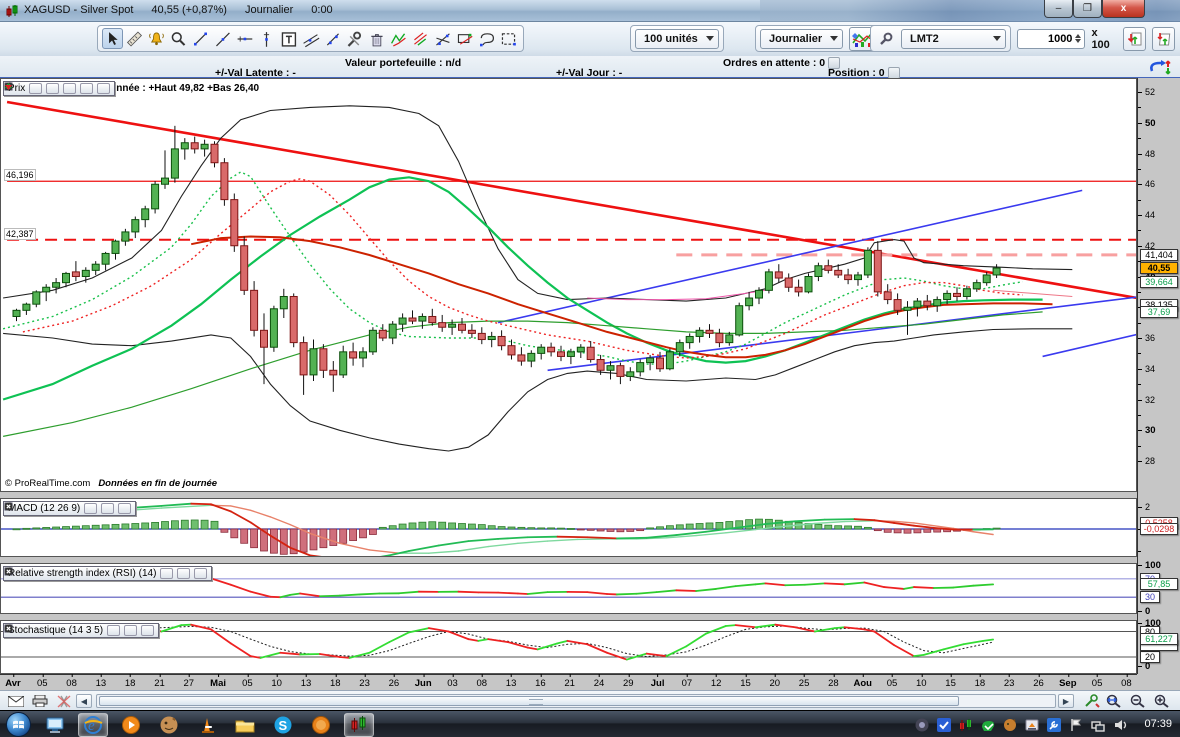 The image size is (1180, 737). What do you see at coordinates (359, 724) in the screenshot?
I see `taskbar-app-prorealtime` at bounding box center [359, 724].